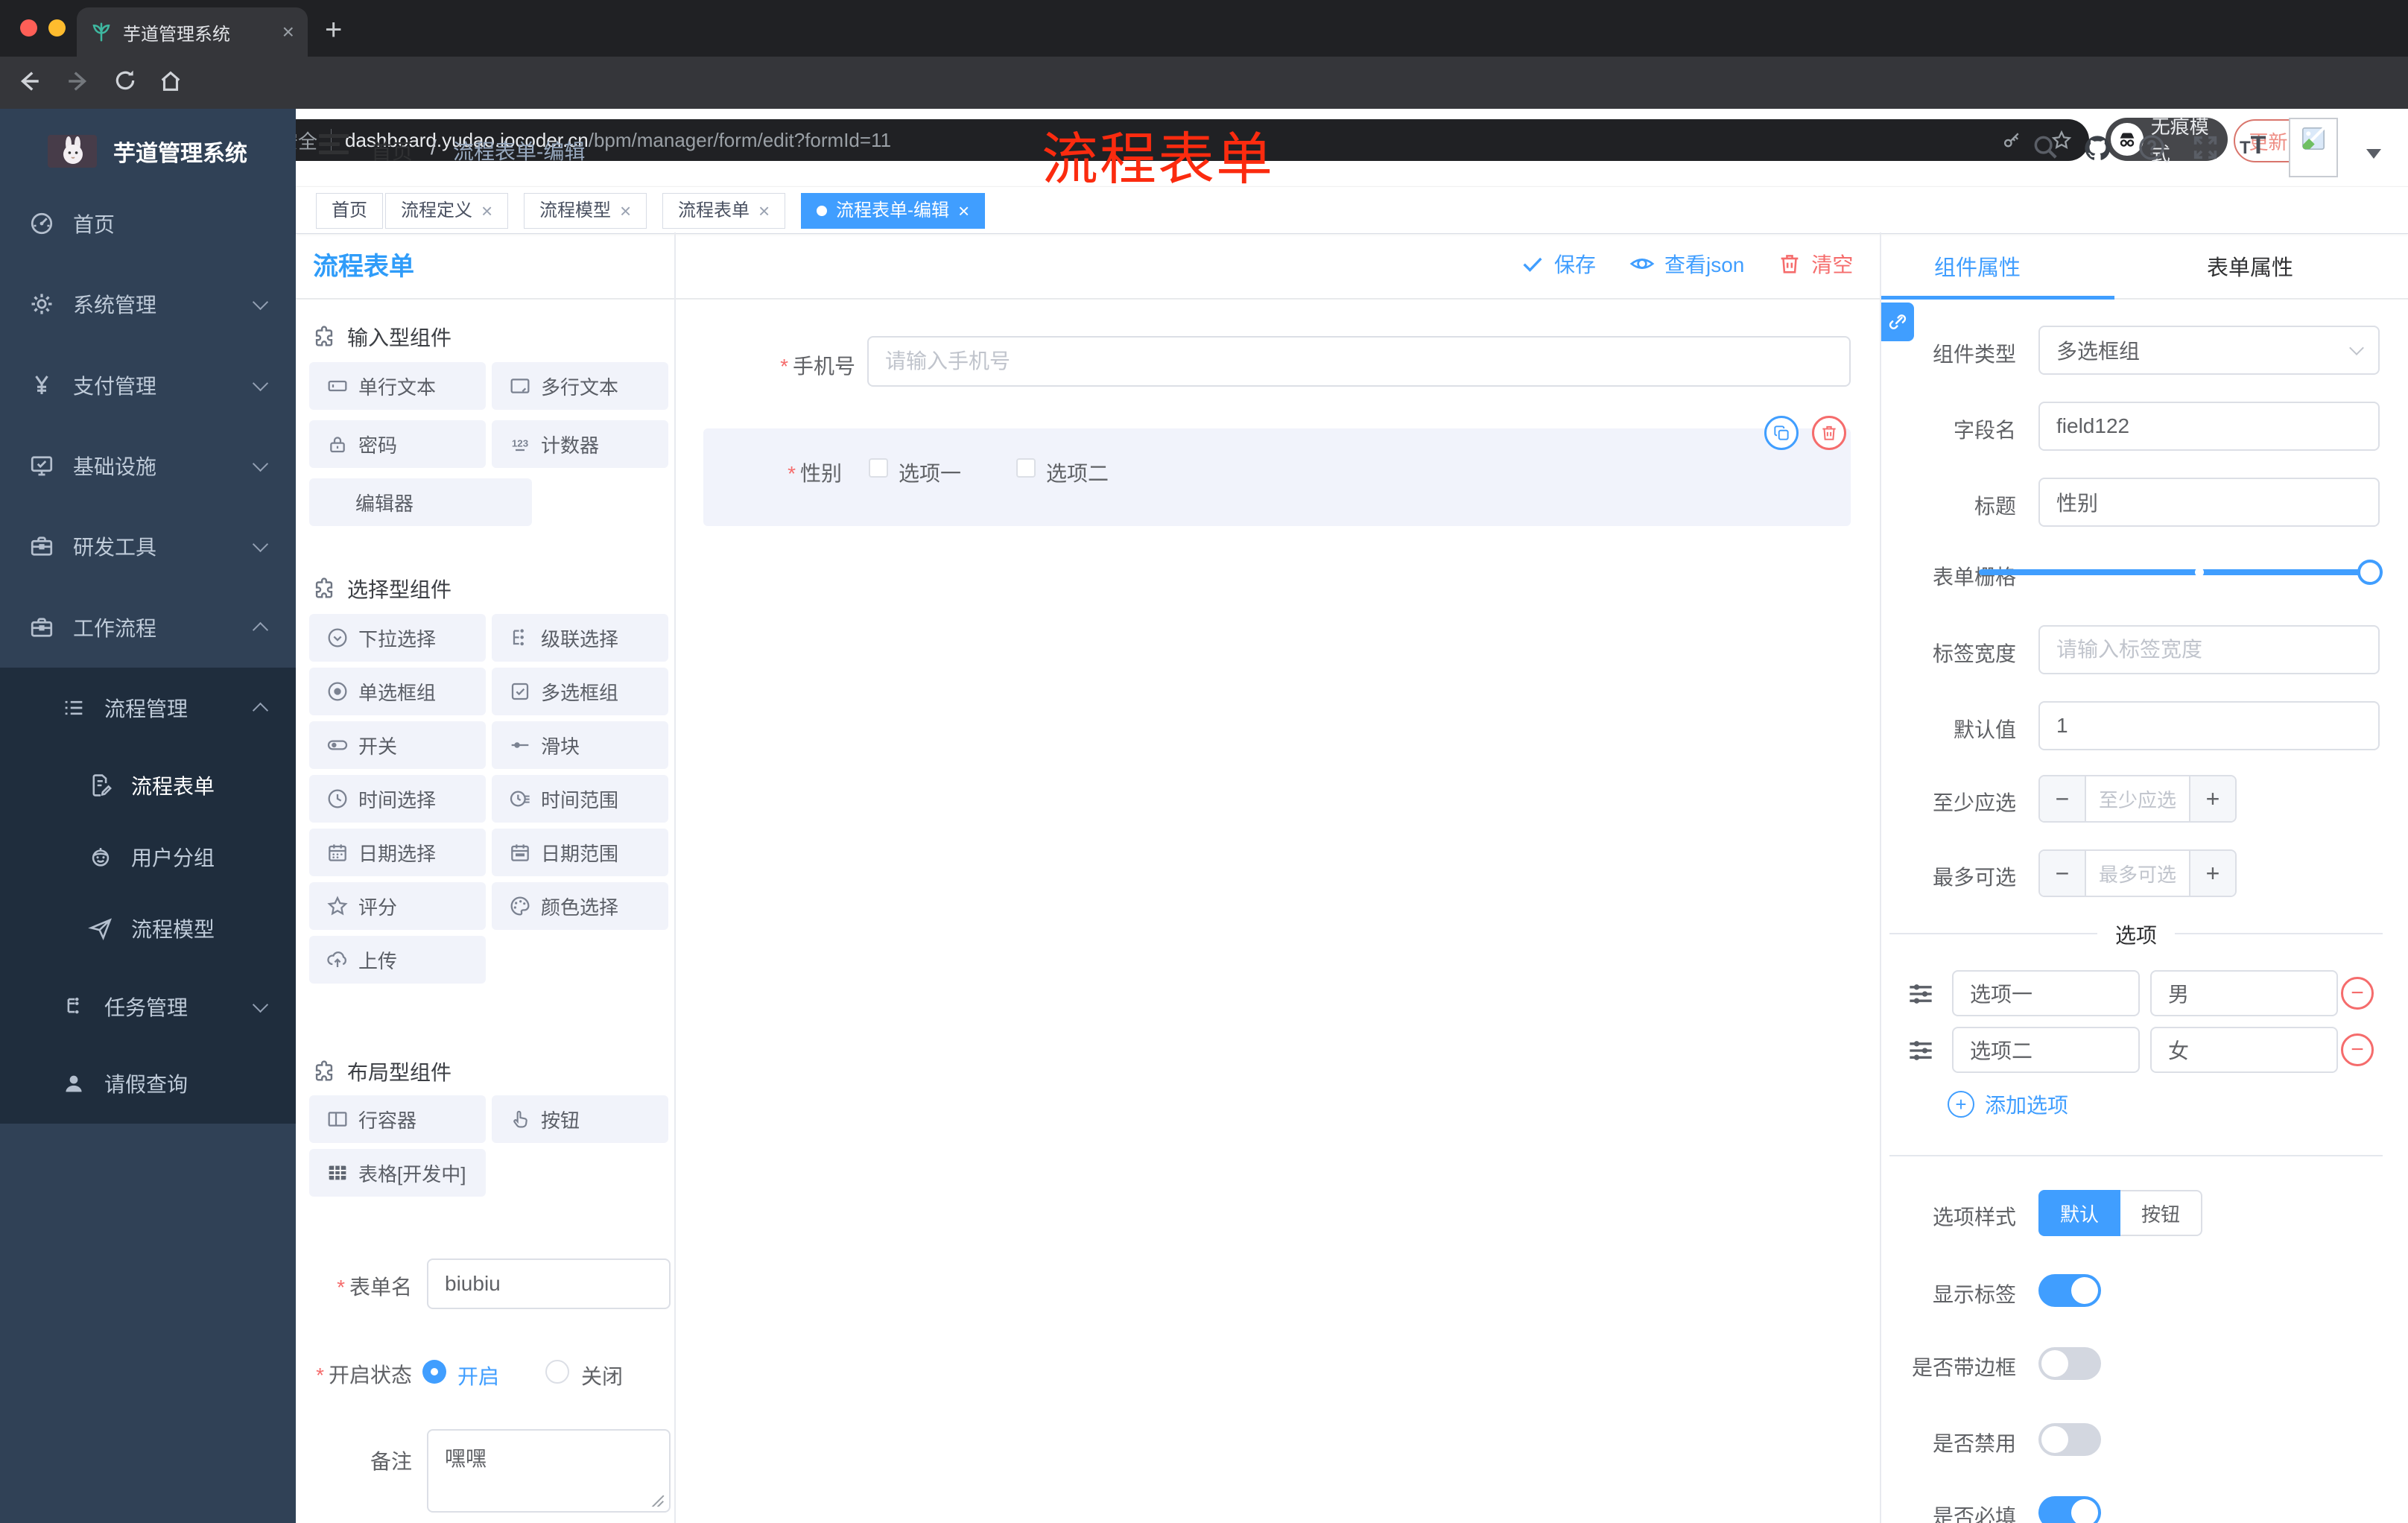 The image size is (2408, 1523). I want to click on add-option-button: + 添加选项, so click(2008, 1104).